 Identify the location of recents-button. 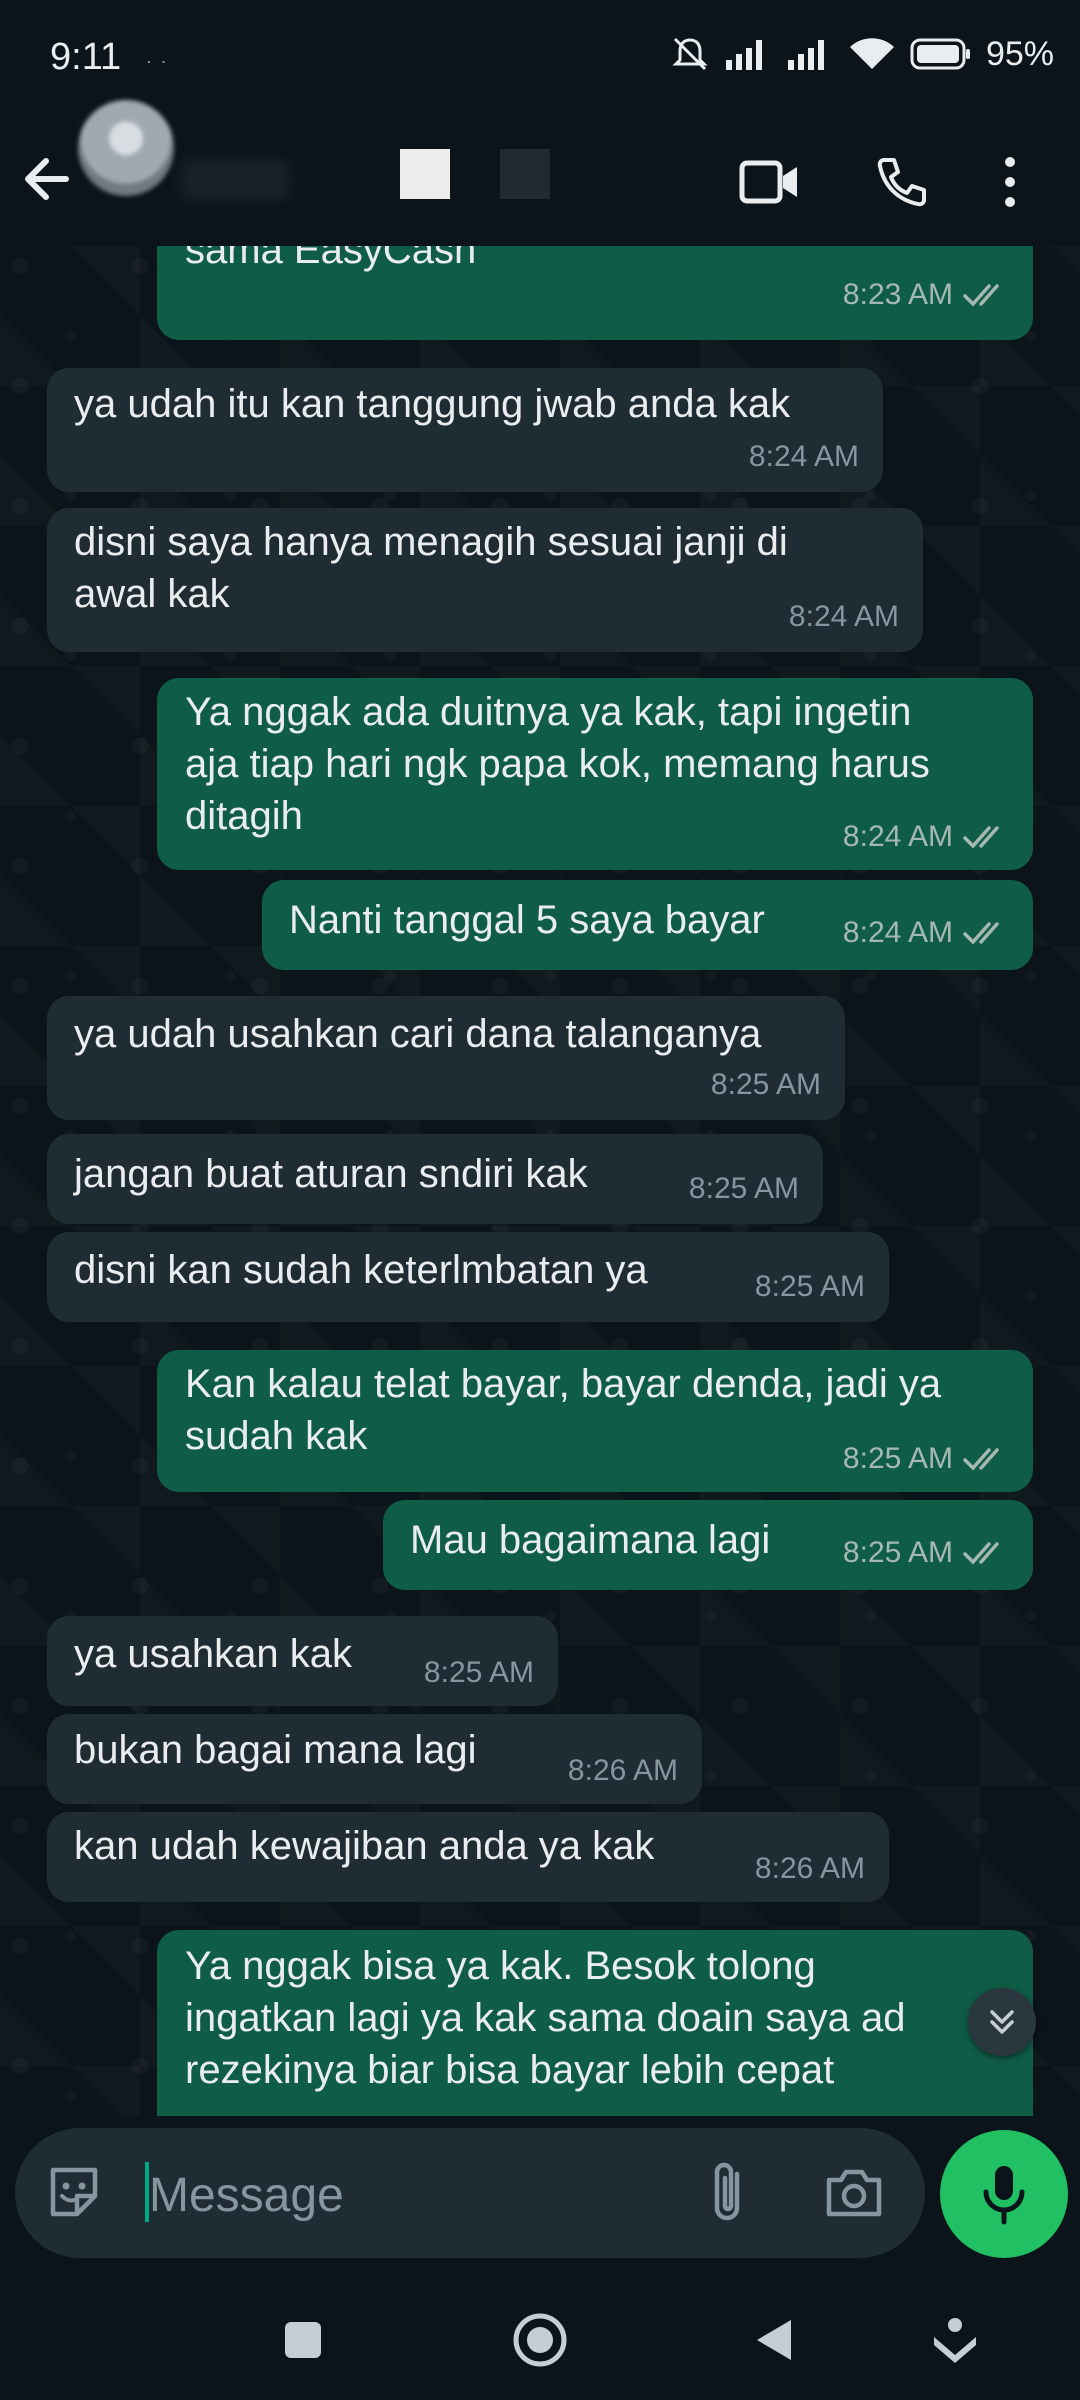
(303, 2340).